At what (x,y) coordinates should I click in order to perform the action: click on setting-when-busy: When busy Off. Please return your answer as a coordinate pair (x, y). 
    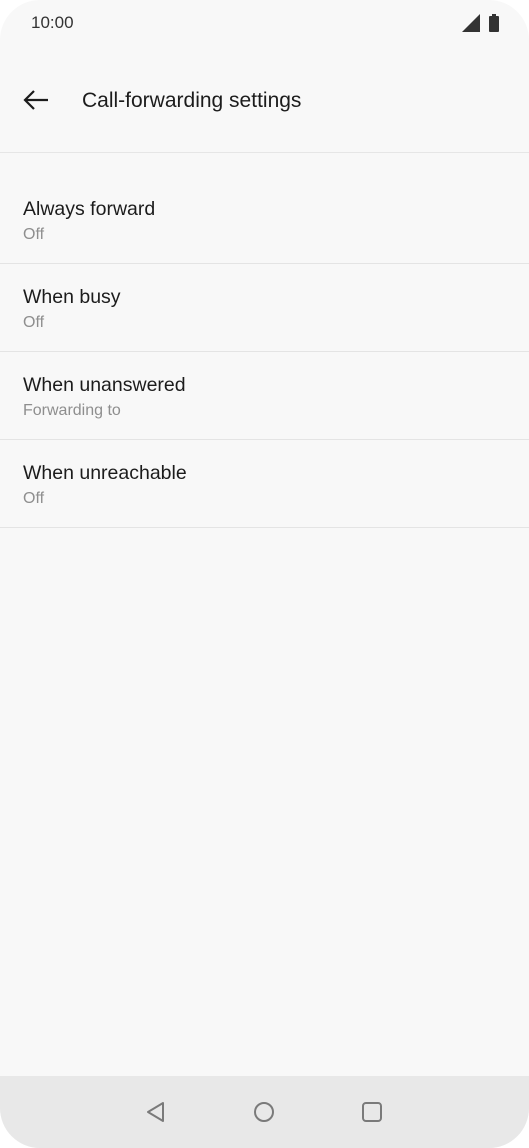
    Looking at the image, I should click on (264, 308).